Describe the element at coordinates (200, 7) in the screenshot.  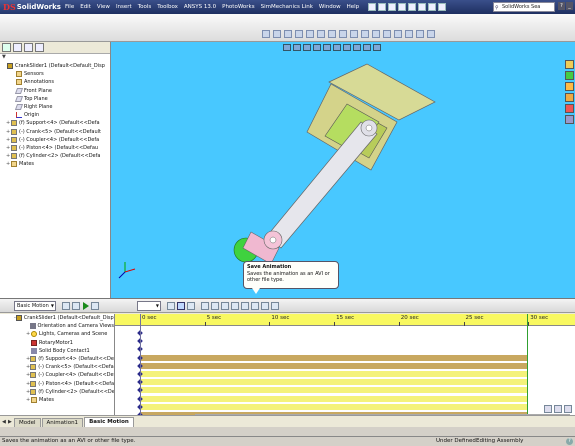
I see `menu-item: ANSYS 13.0` at that location.